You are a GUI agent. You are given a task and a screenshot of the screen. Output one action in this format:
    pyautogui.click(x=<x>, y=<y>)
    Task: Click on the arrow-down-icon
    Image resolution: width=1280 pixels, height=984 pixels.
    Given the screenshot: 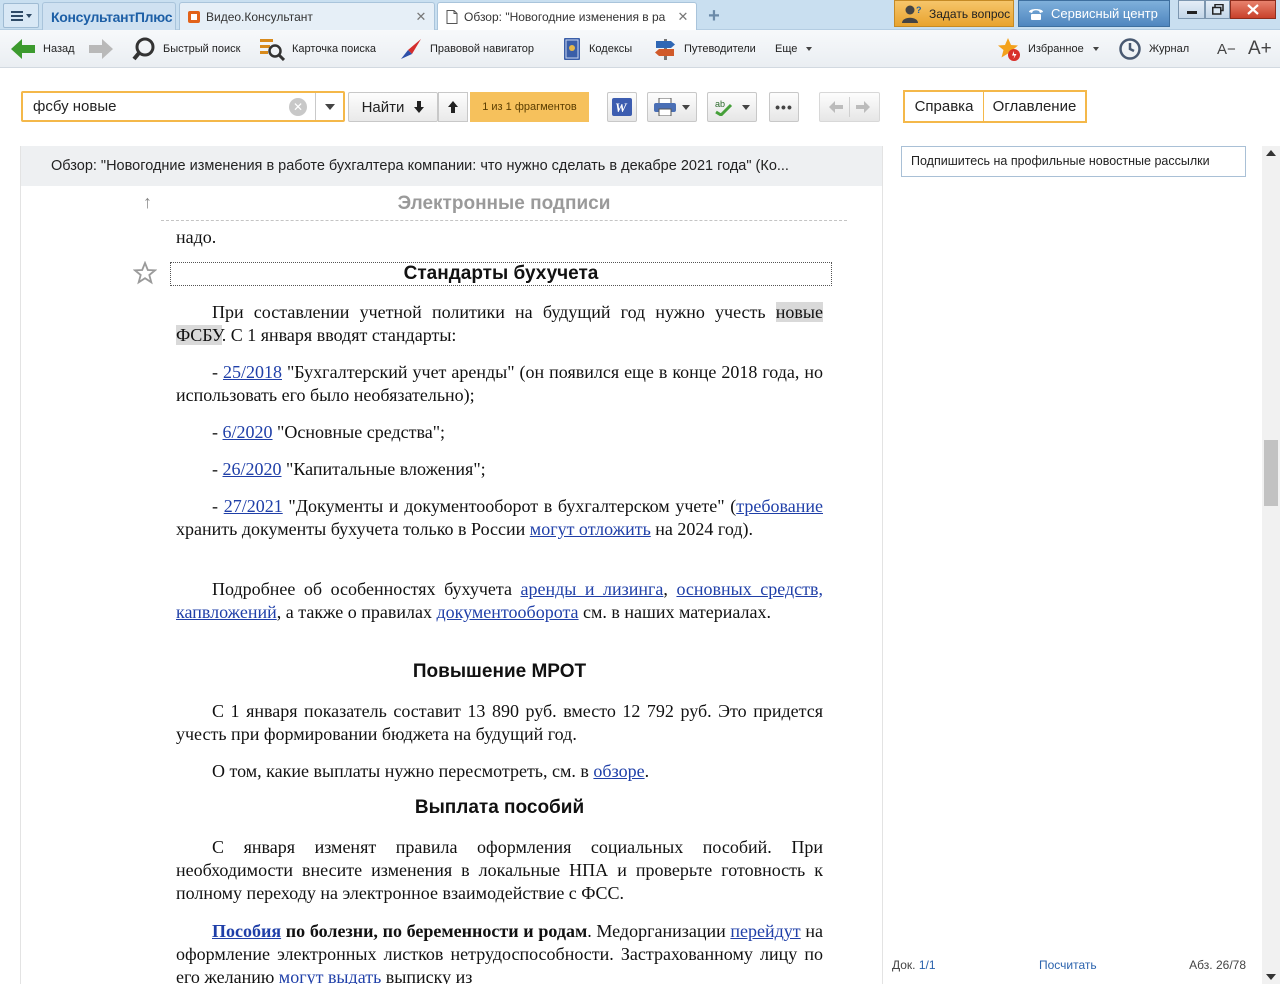 What is the action you would take?
    pyautogui.click(x=419, y=107)
    